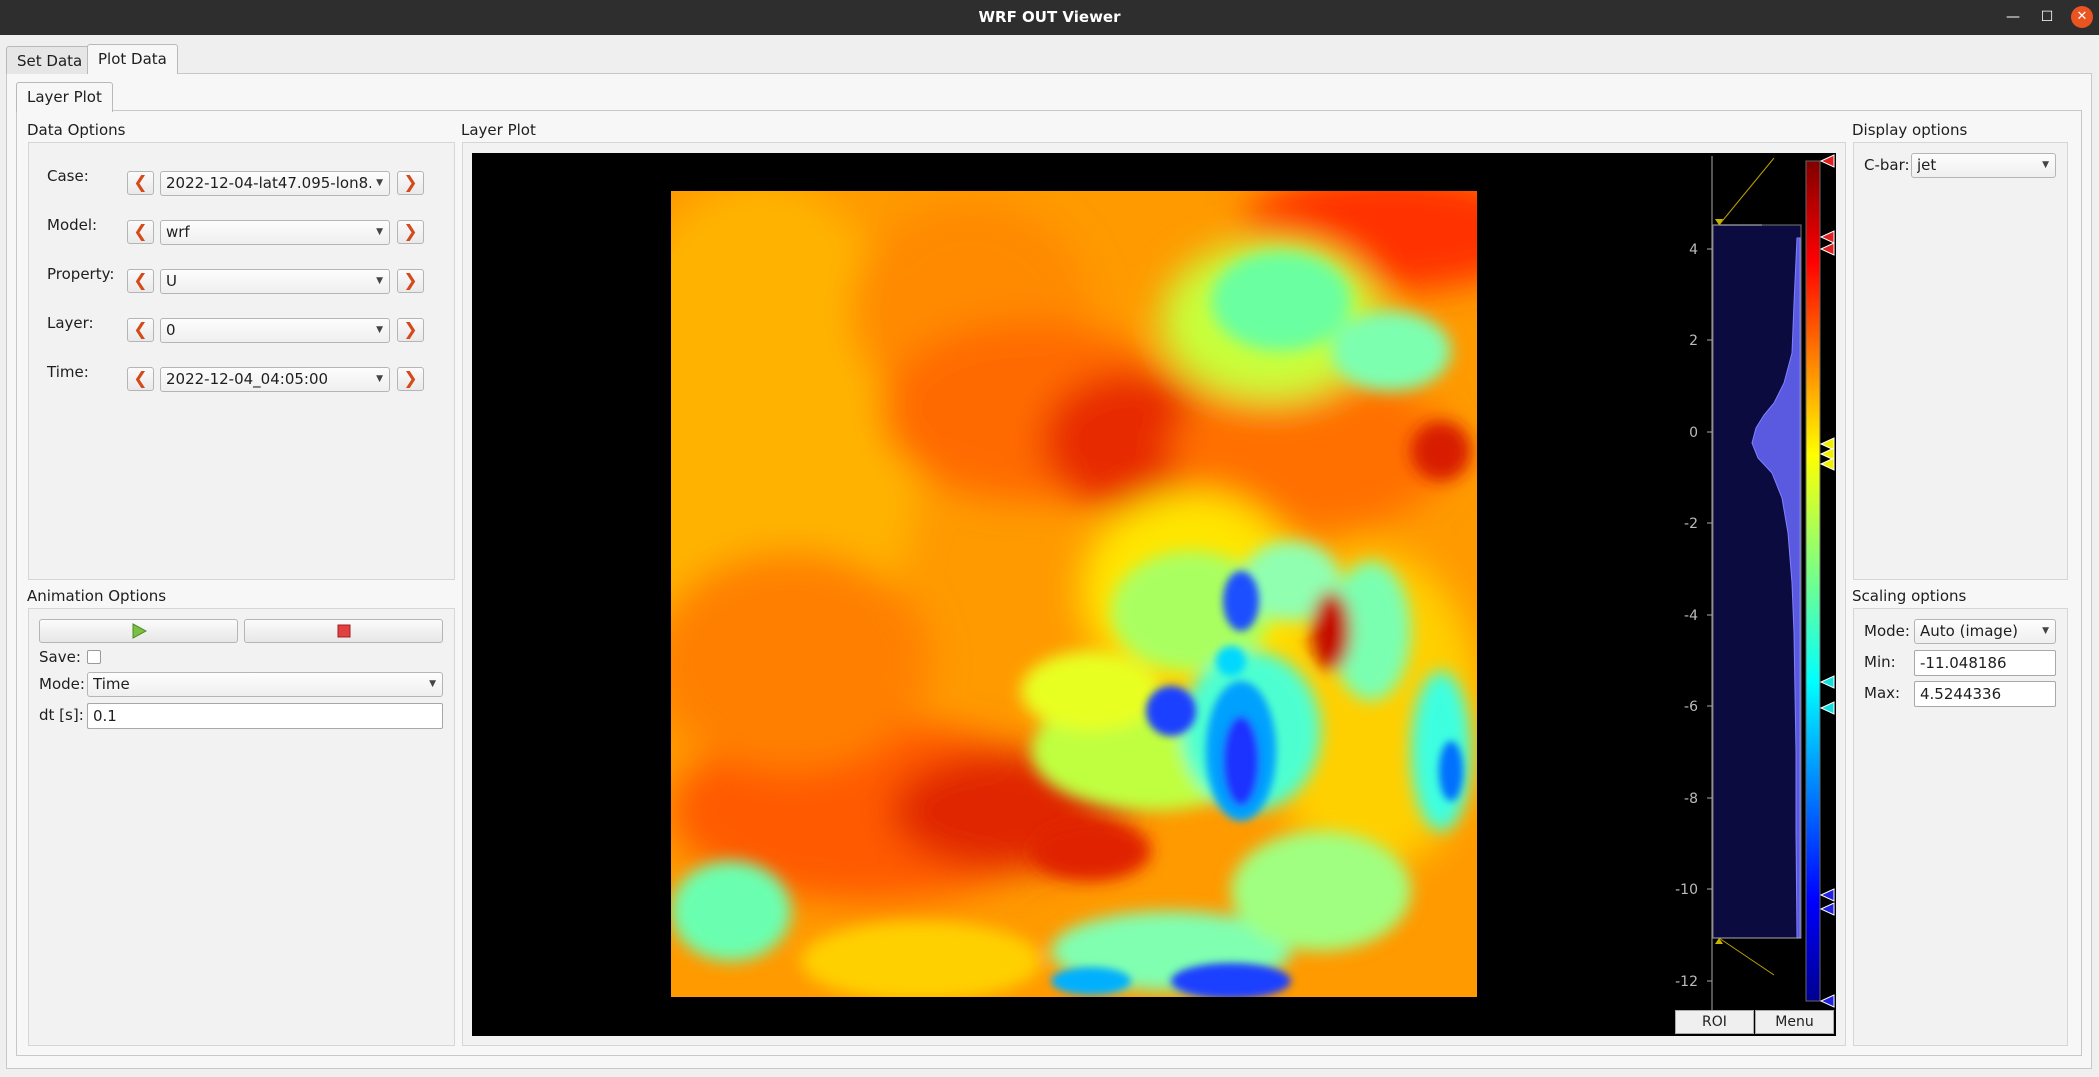 The width and height of the screenshot is (2099, 1077). I want to click on time-next-button: ❯, so click(410, 379).